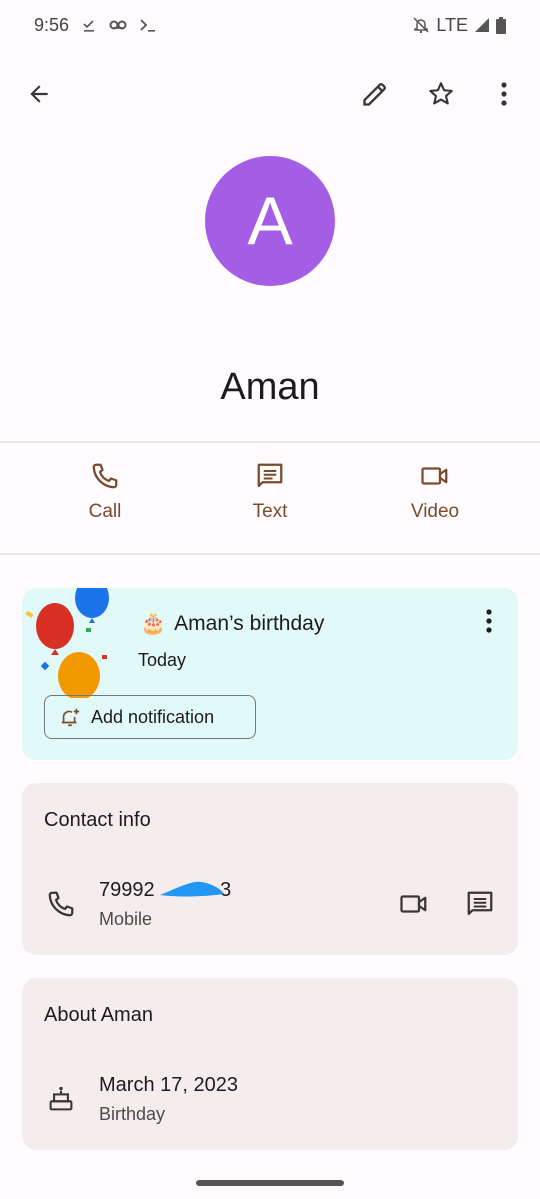 This screenshot has height=1199, width=540. I want to click on quick-actions: Call Text Video, so click(270, 498).